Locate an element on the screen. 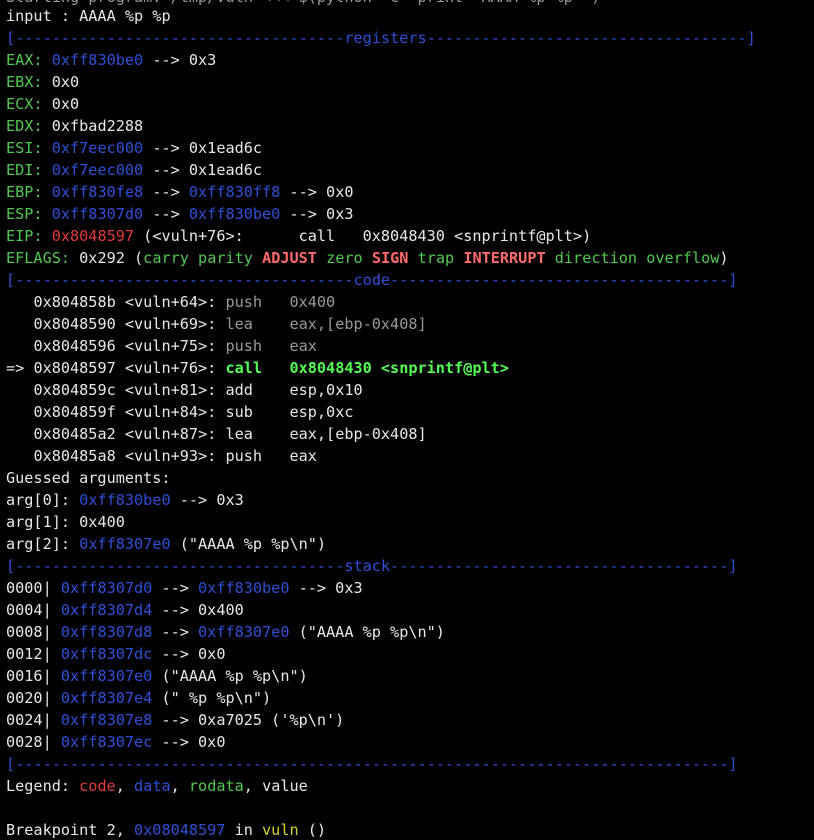 This screenshot has height=840, width=814. code-line: 0x8048596 <vuln+75>: push eax is located at coordinates (161, 346).